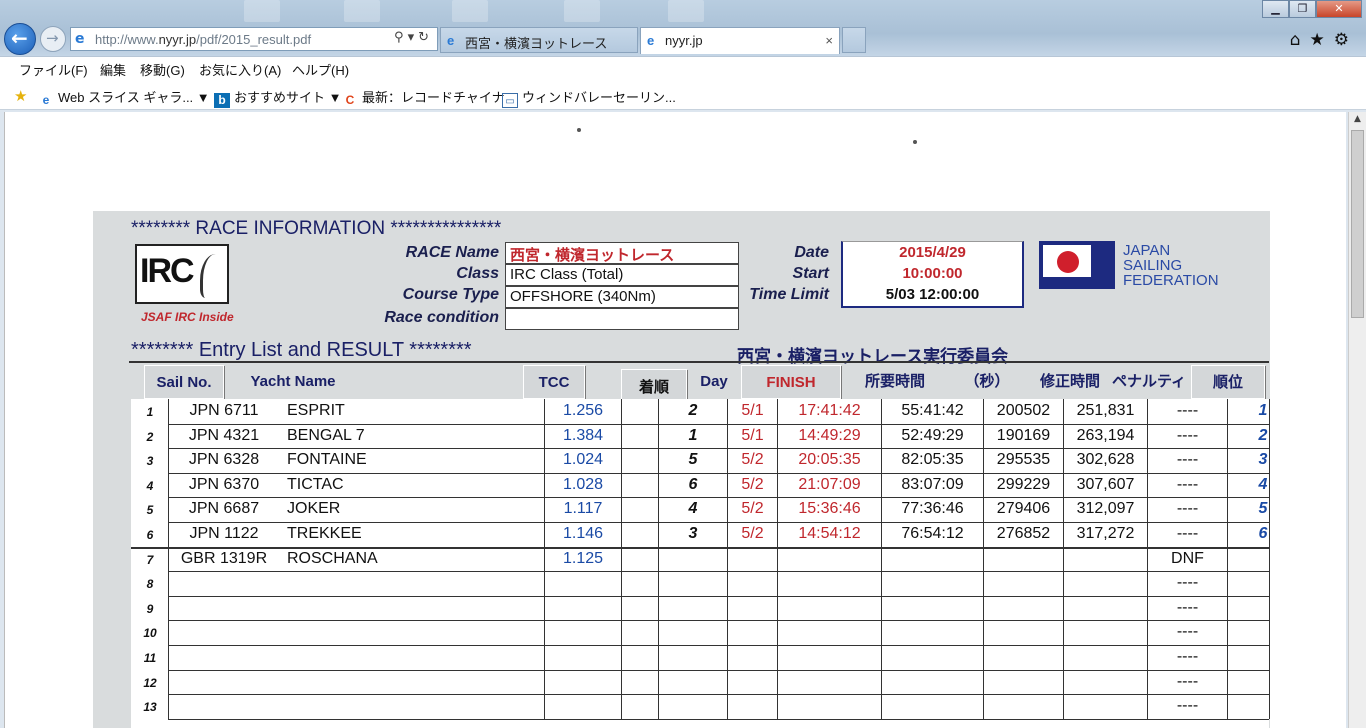  I want to click on row-number: 1, so click(150, 412).